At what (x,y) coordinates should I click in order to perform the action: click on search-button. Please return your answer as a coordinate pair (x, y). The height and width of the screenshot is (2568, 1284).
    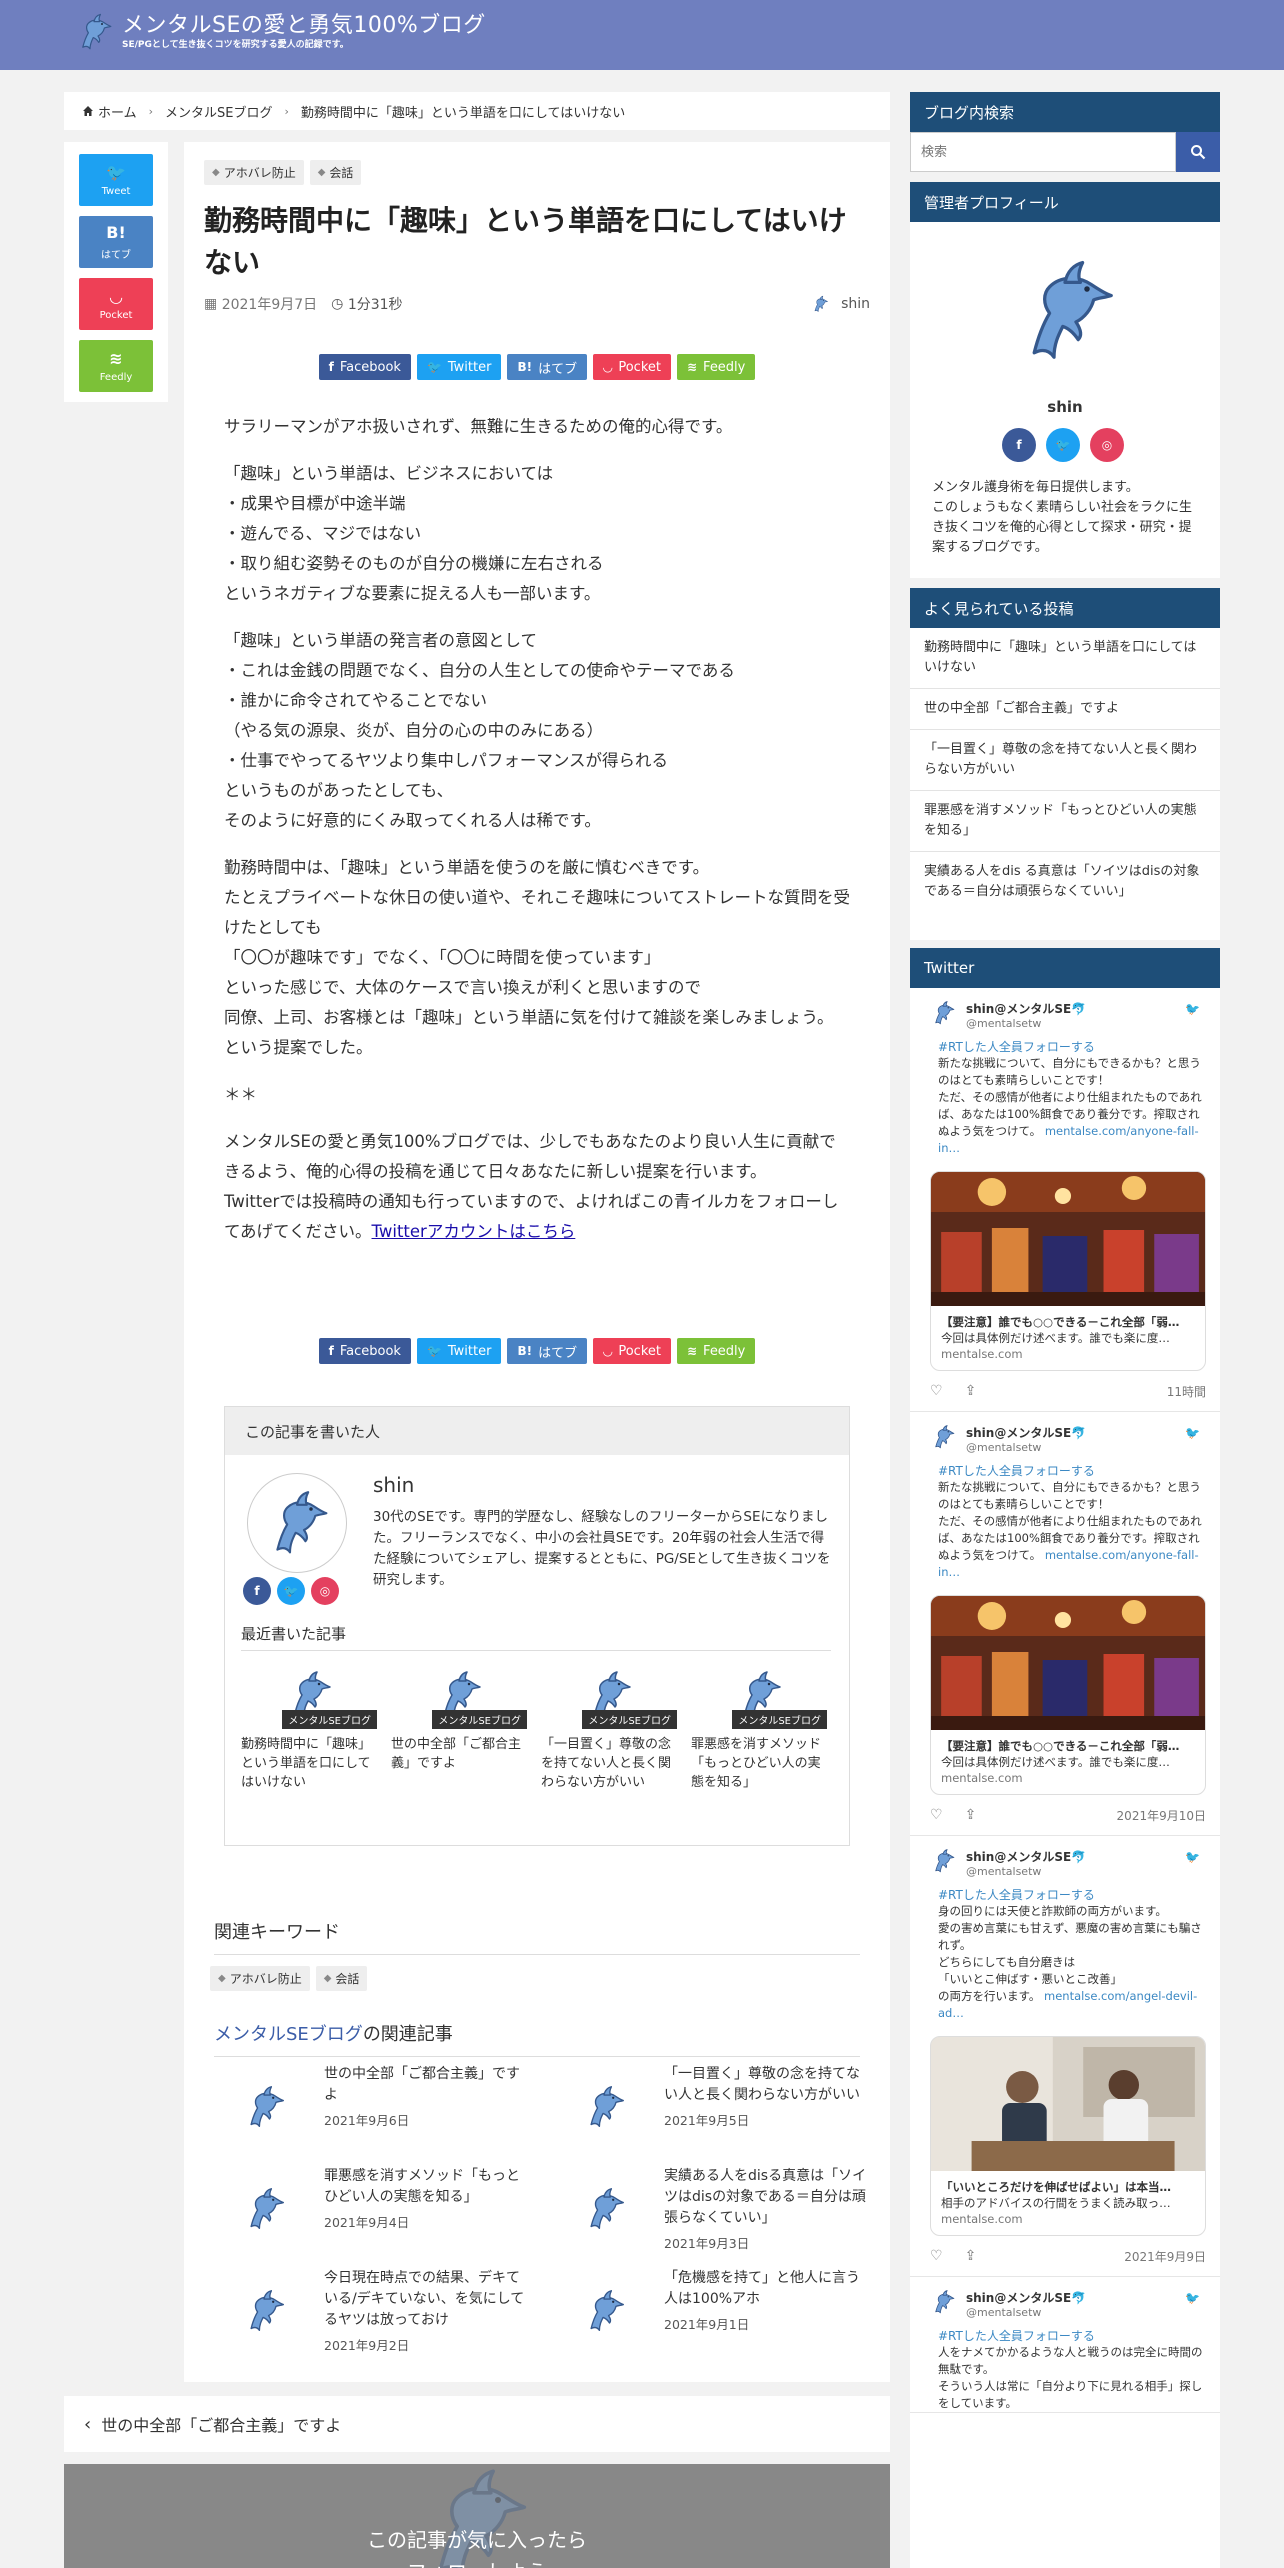
    Looking at the image, I should click on (1198, 152).